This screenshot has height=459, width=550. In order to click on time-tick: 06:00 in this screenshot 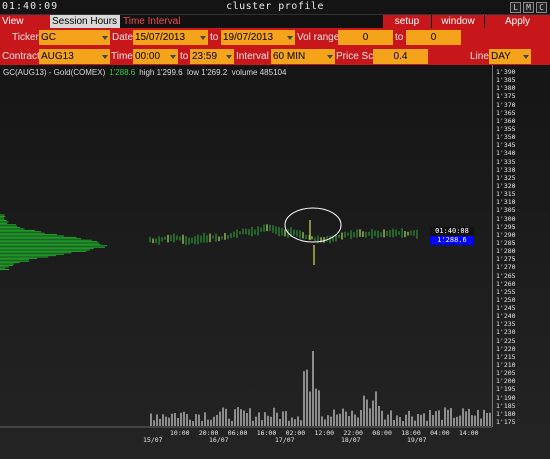, I will do `click(237, 433)`.